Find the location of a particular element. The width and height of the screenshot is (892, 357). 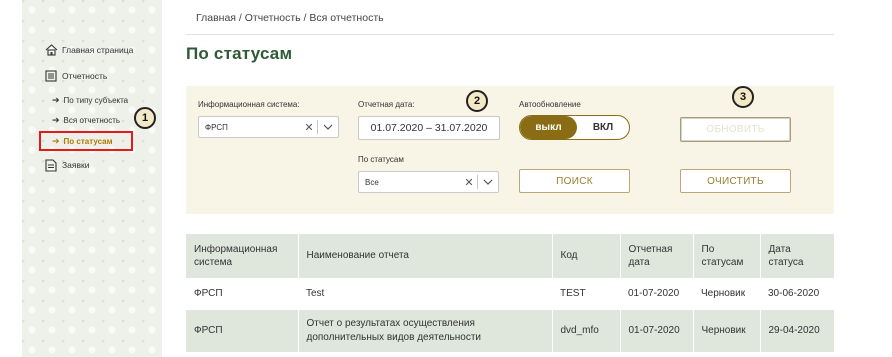

sidebar-item-home: Главная страница is located at coordinates (88, 50).